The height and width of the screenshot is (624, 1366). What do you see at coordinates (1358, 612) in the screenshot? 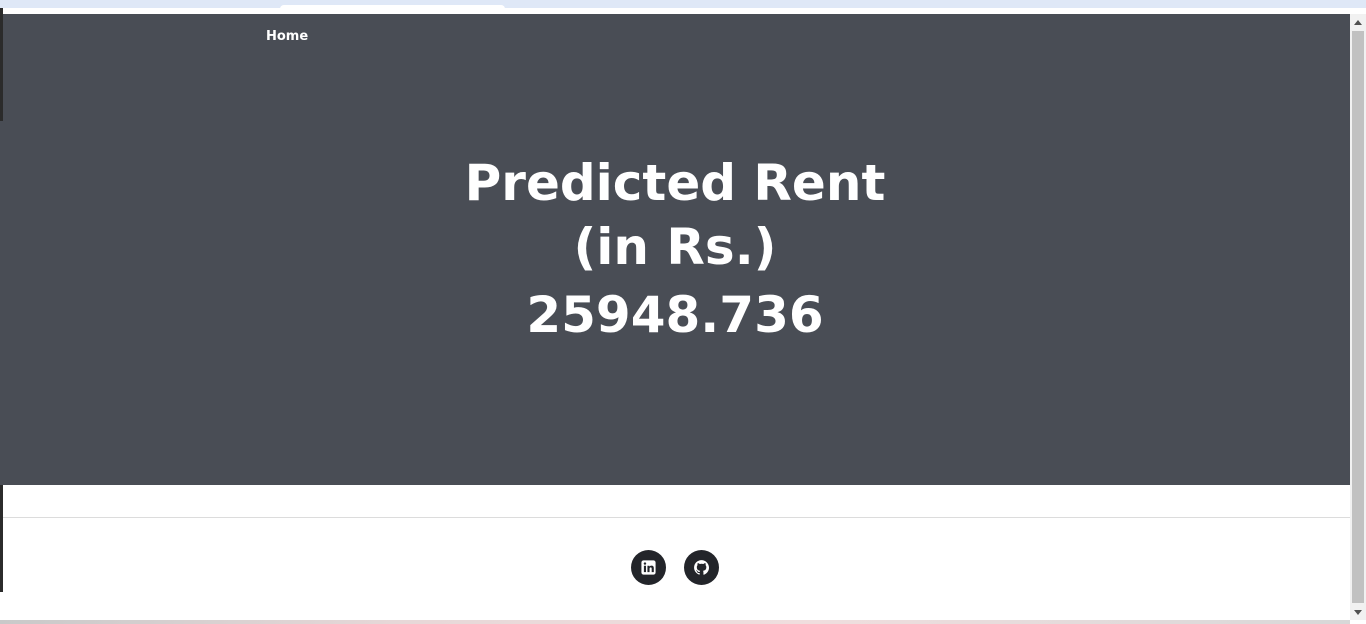
I see `scroll-down-arrow-icon` at bounding box center [1358, 612].